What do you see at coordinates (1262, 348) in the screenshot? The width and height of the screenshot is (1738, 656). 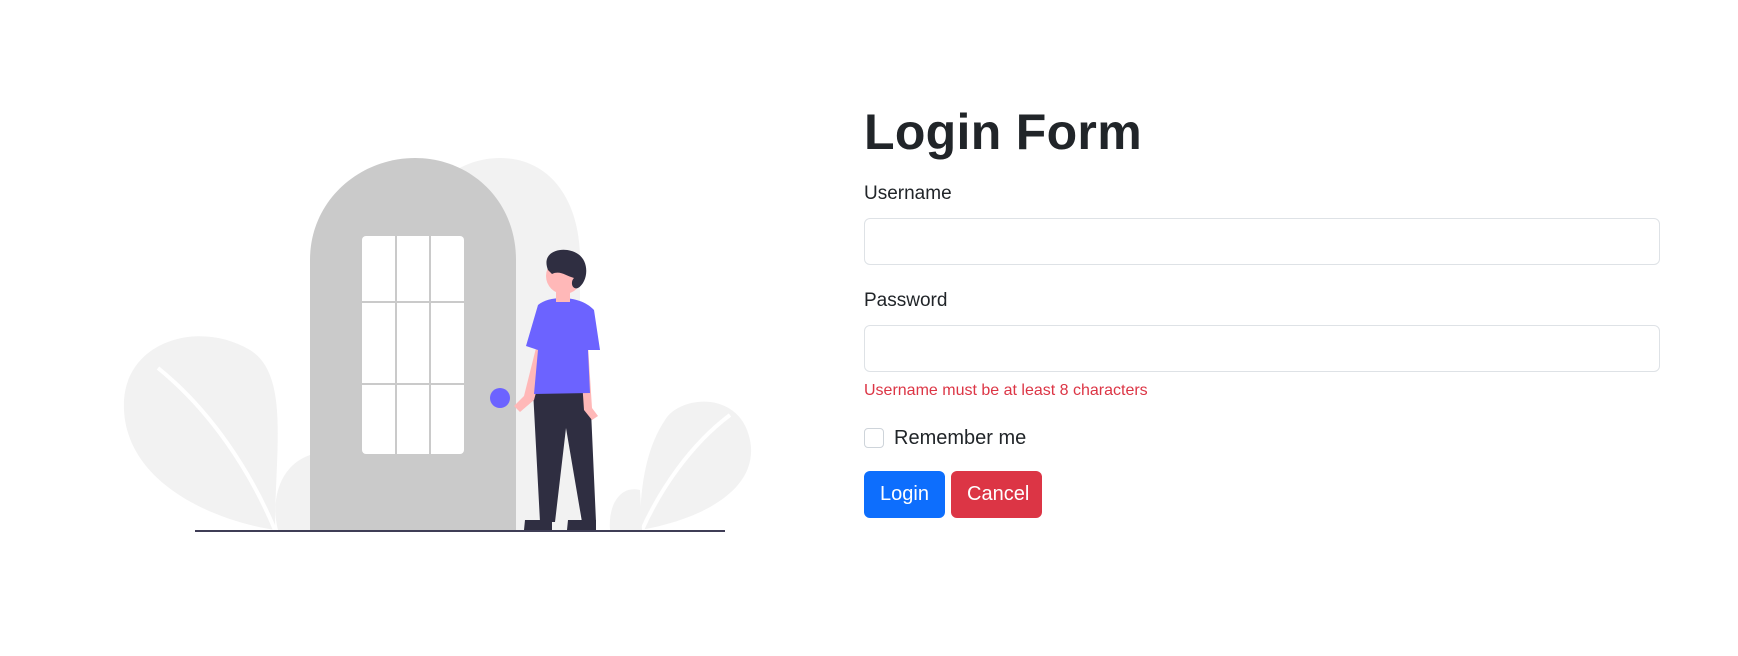 I see `password-input` at bounding box center [1262, 348].